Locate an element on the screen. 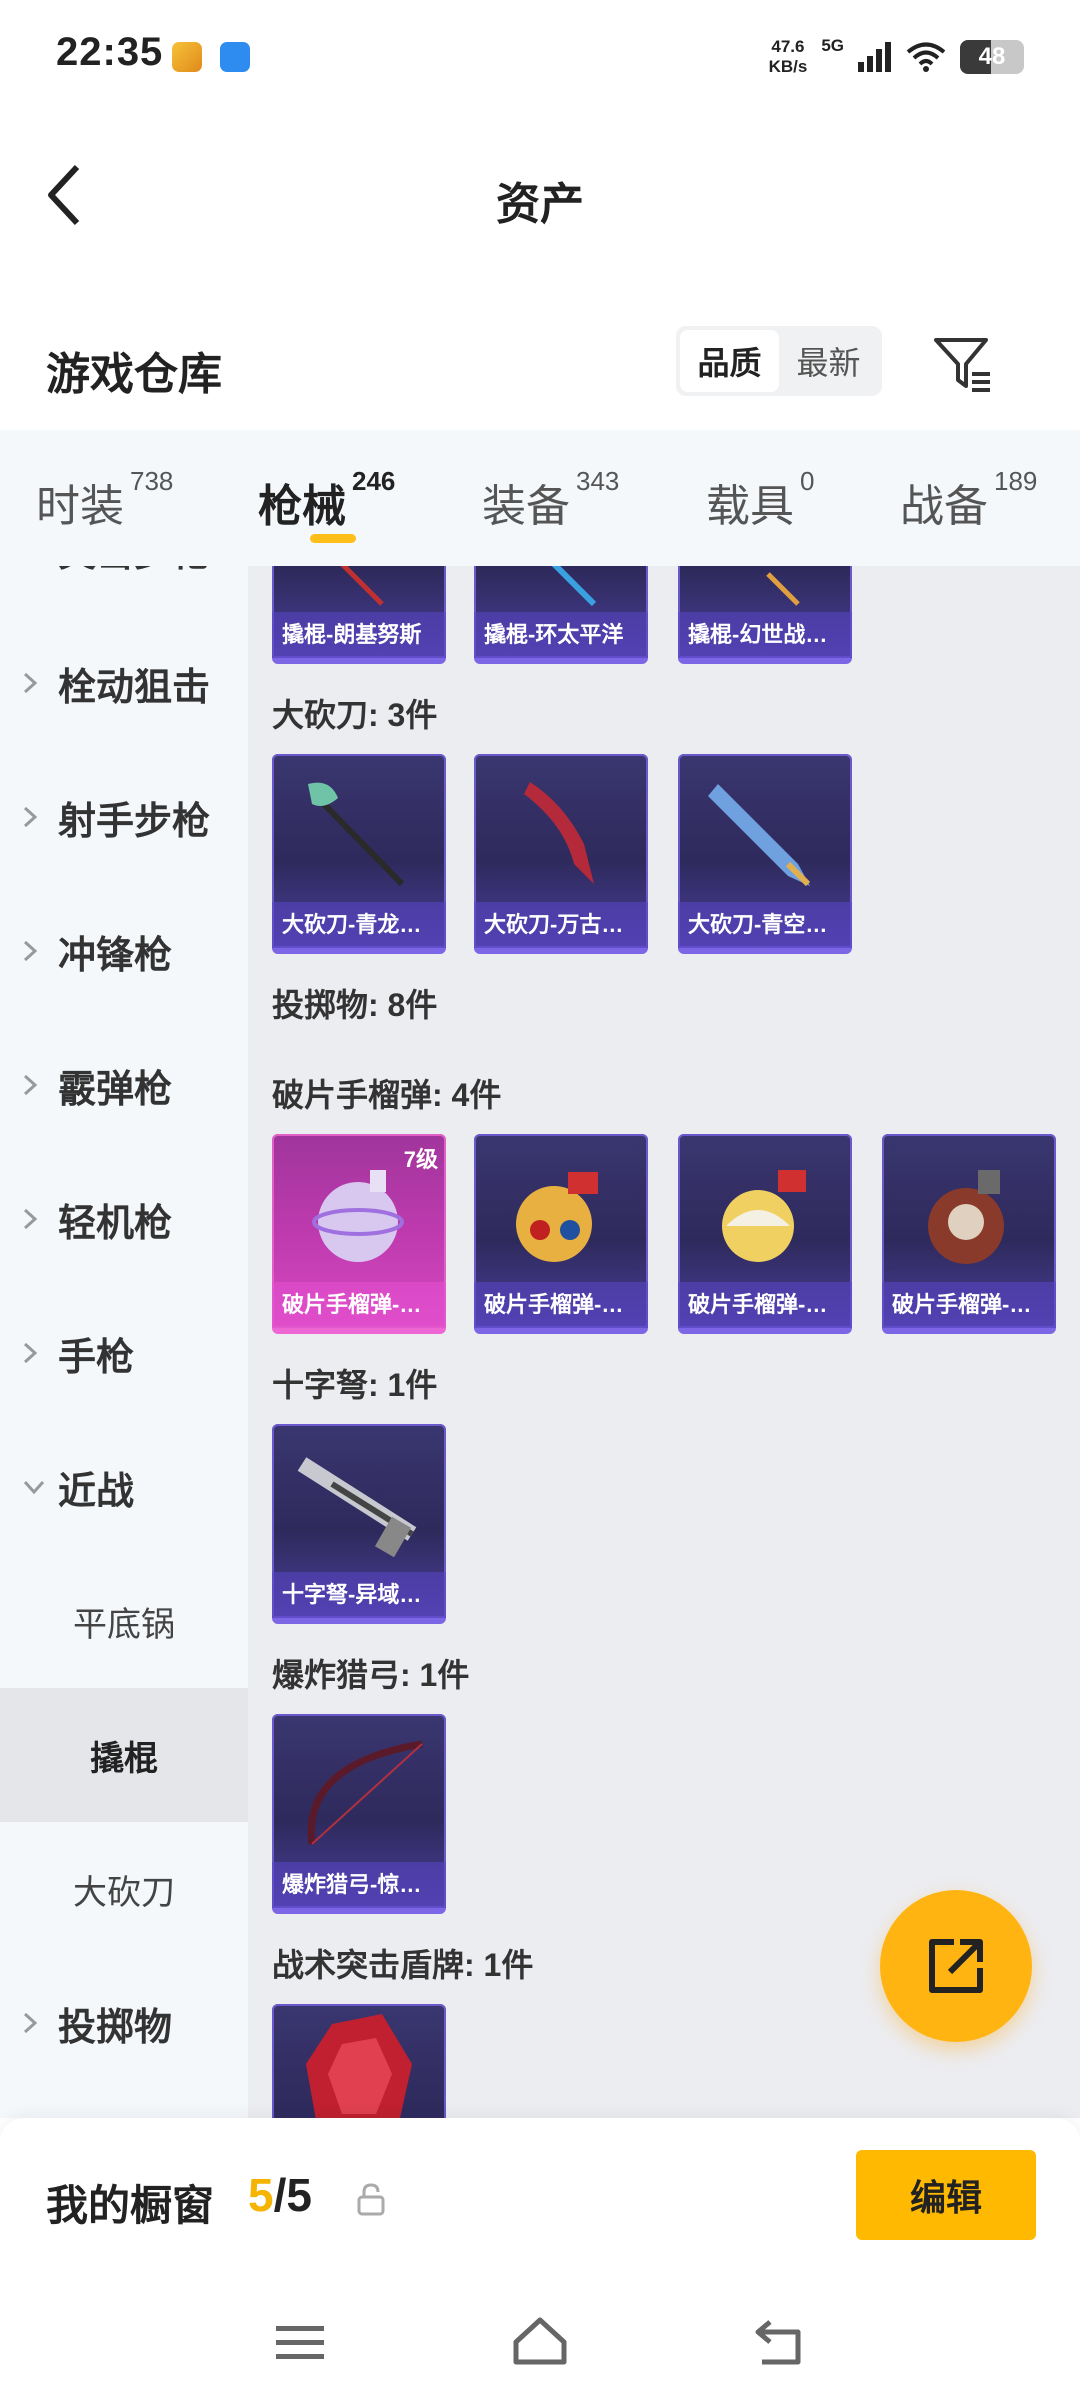 The height and width of the screenshot is (2400, 1080). tab-firearms: 枪械246 is located at coordinates (326, 500).